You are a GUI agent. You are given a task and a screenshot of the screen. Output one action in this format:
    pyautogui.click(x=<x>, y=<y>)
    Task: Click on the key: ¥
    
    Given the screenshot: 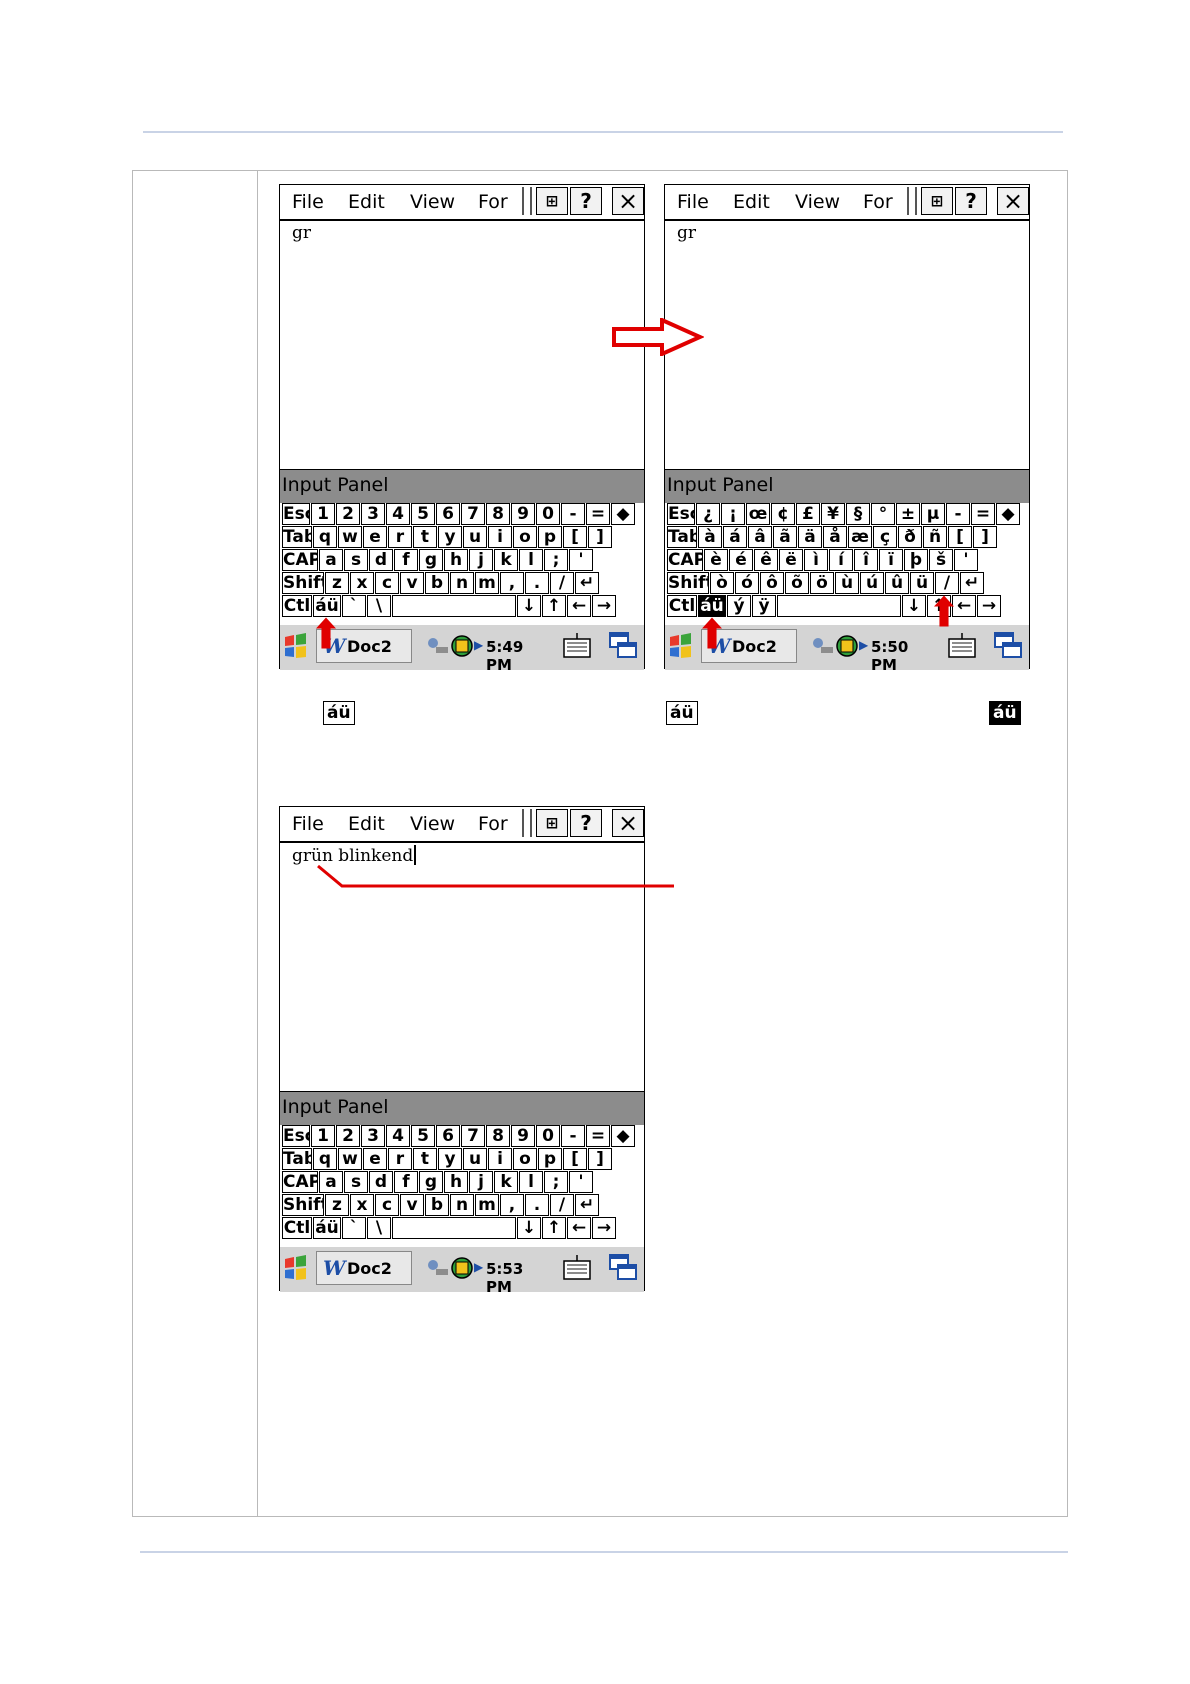 What is the action you would take?
    pyautogui.click(x=833, y=514)
    